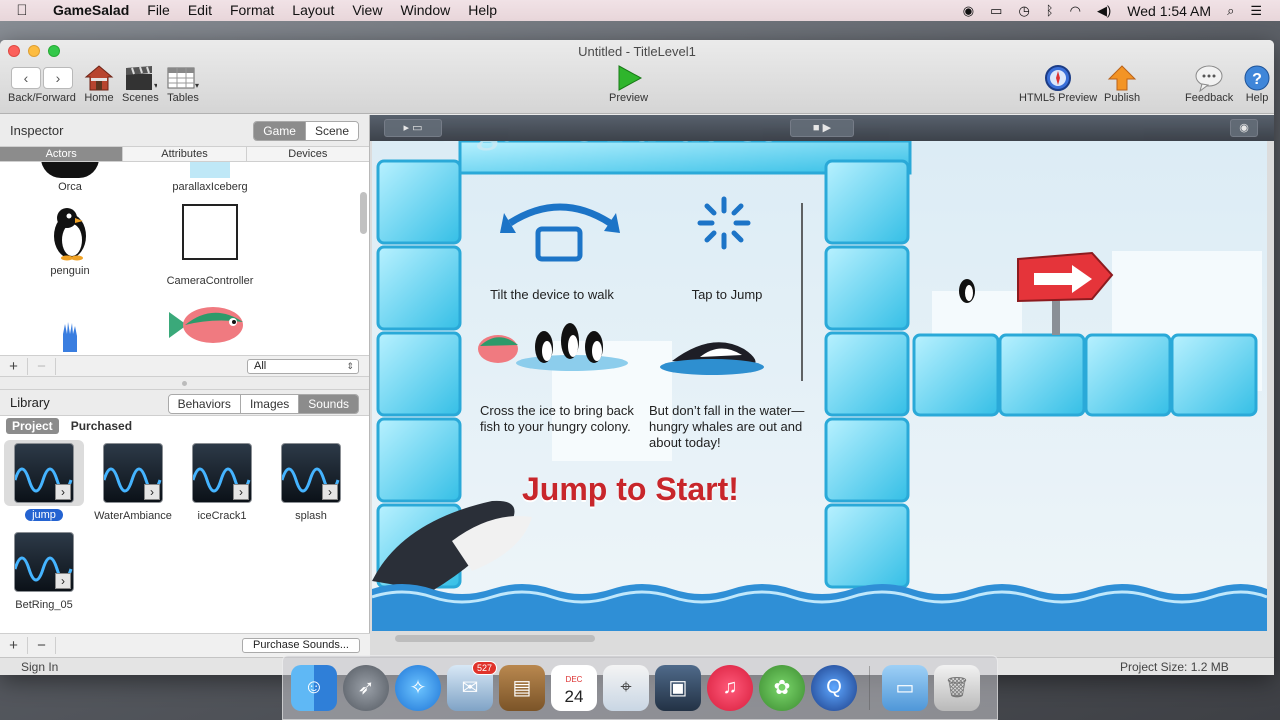 This screenshot has height=720, width=1280. I want to click on preview-tool: Preview, so click(628, 84).